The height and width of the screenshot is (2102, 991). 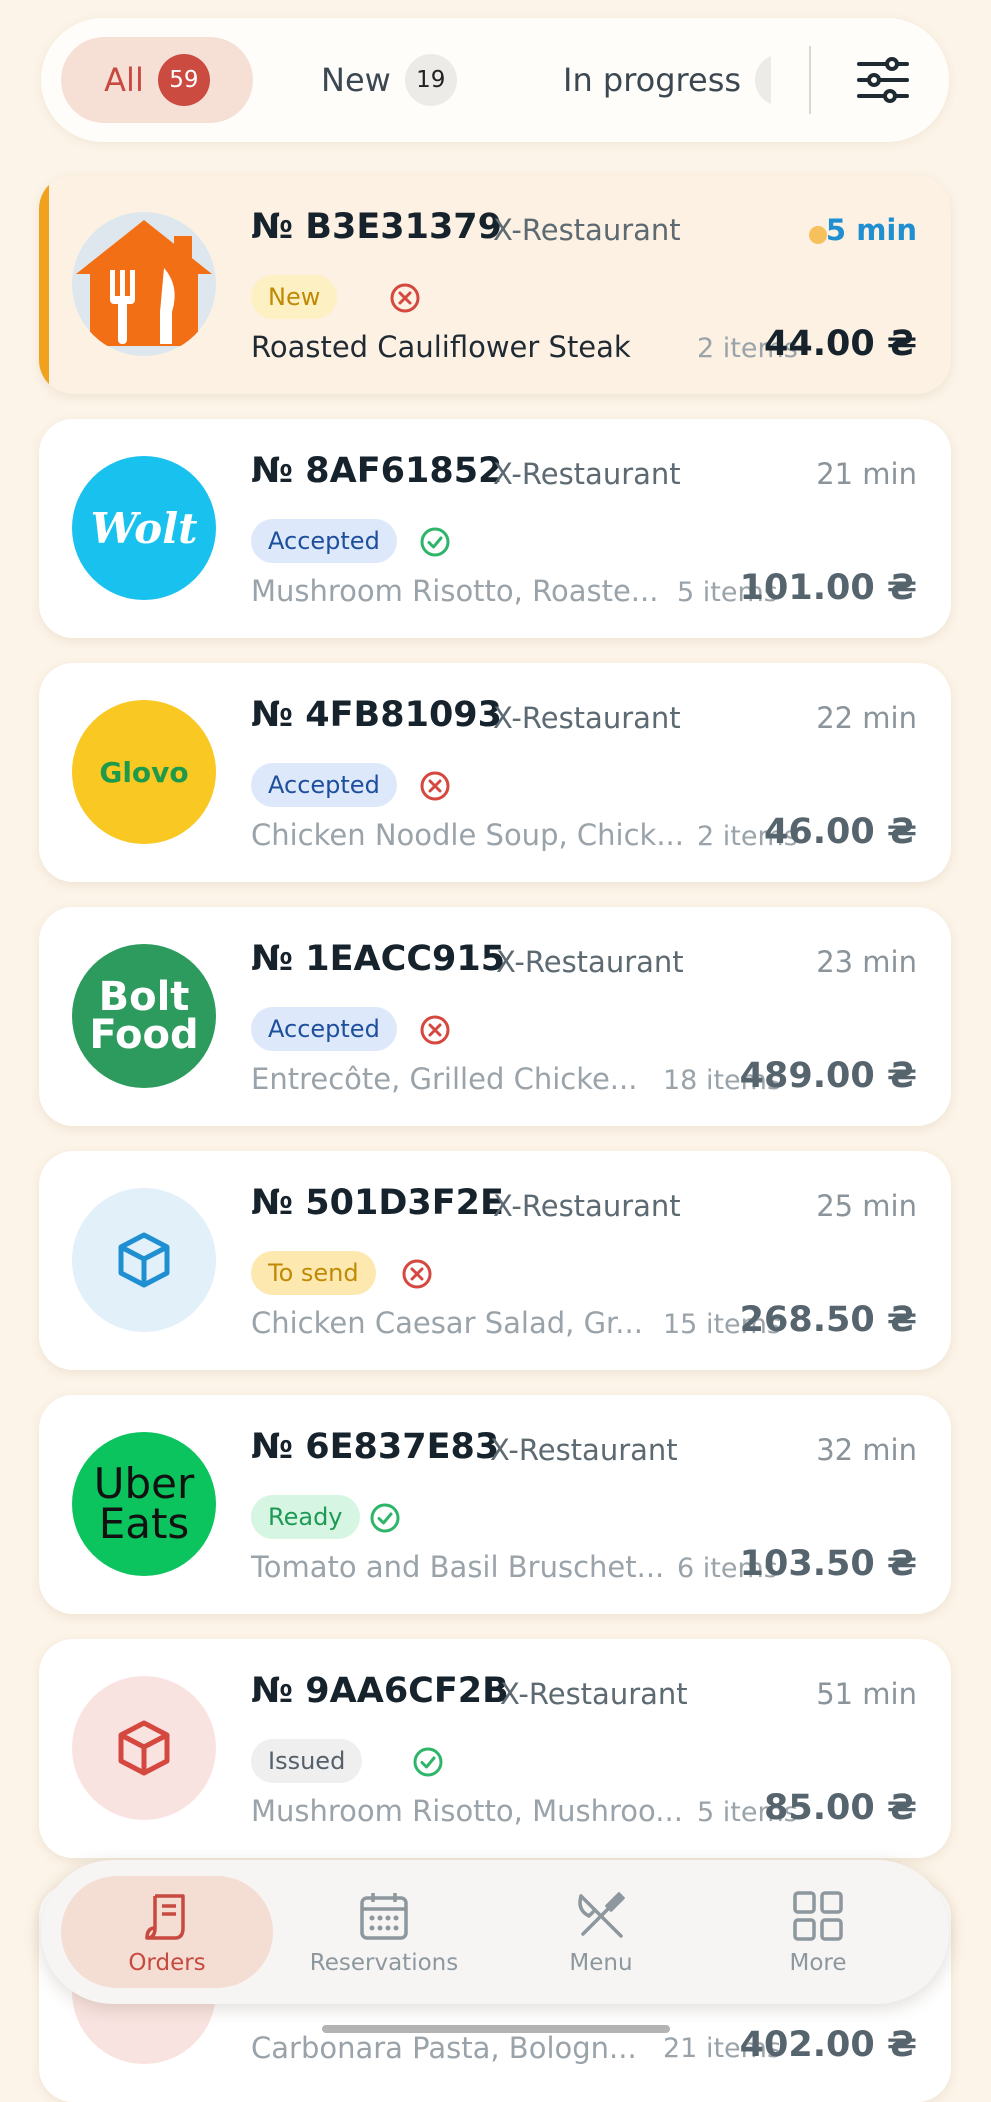 What do you see at coordinates (430, 80) in the screenshot?
I see `filter-chip-count: 19` at bounding box center [430, 80].